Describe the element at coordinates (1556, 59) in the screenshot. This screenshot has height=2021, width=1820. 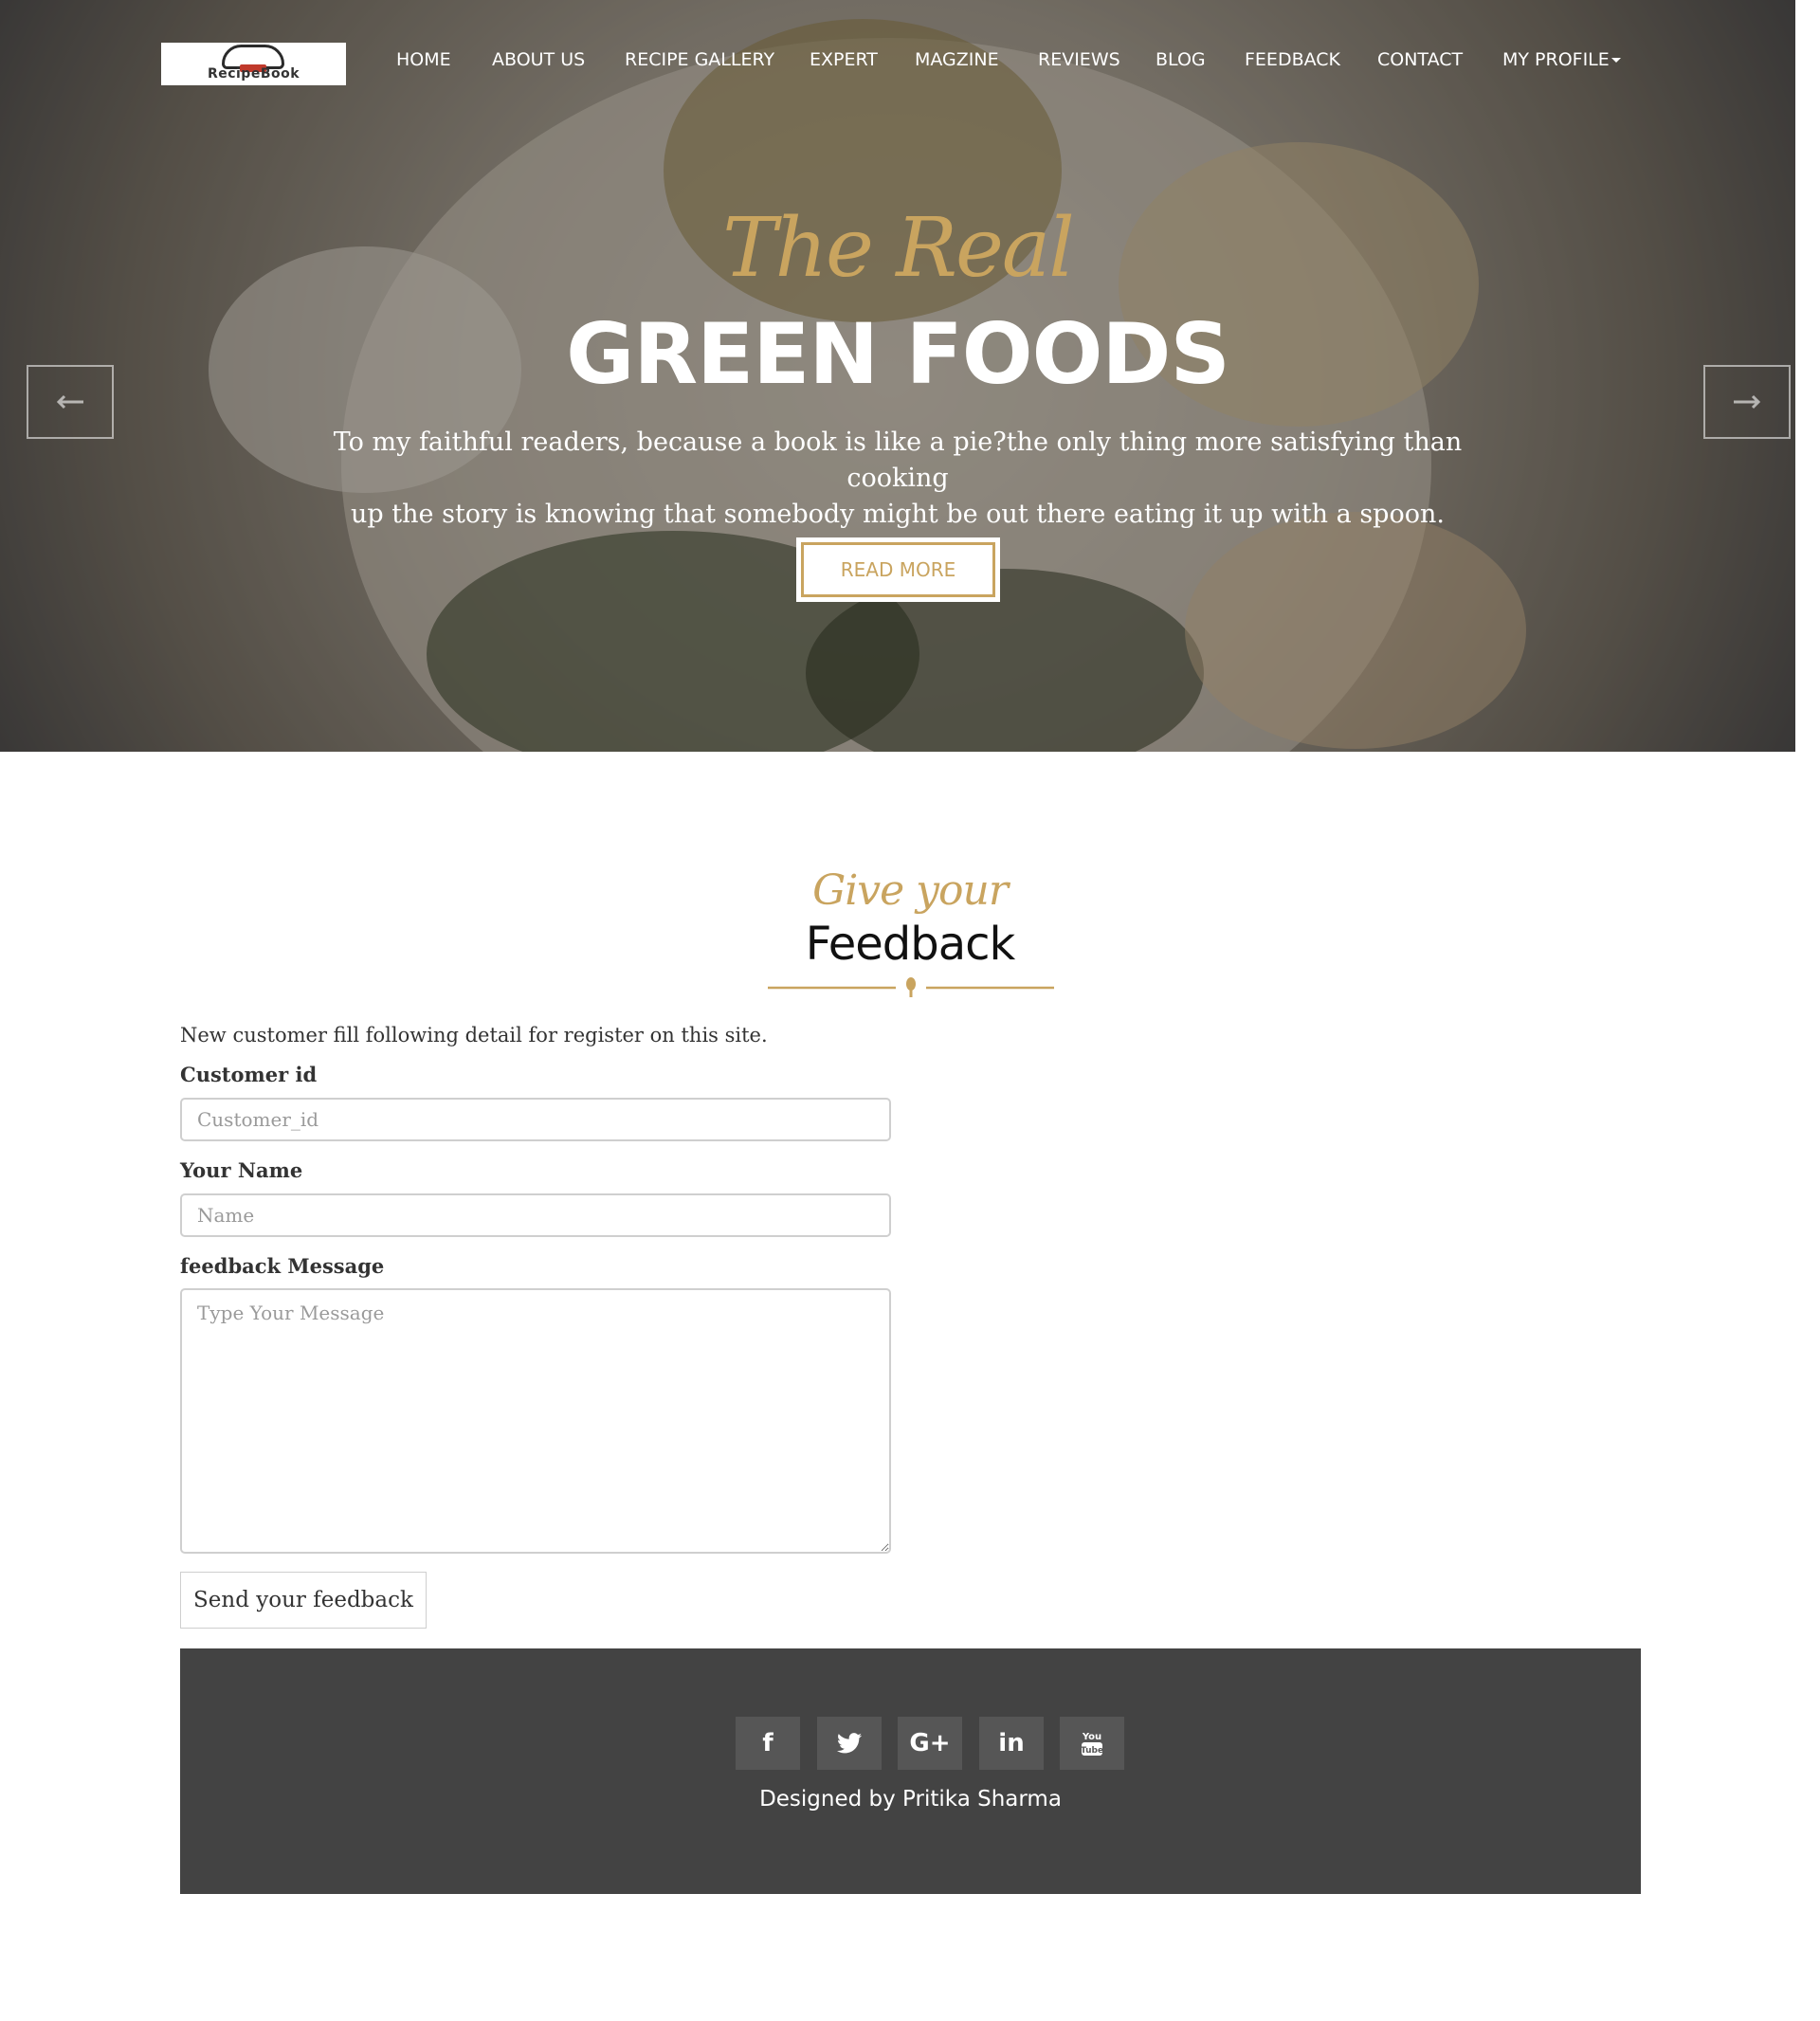
I see `nav-my-profile-label: MY PROFILE` at that location.